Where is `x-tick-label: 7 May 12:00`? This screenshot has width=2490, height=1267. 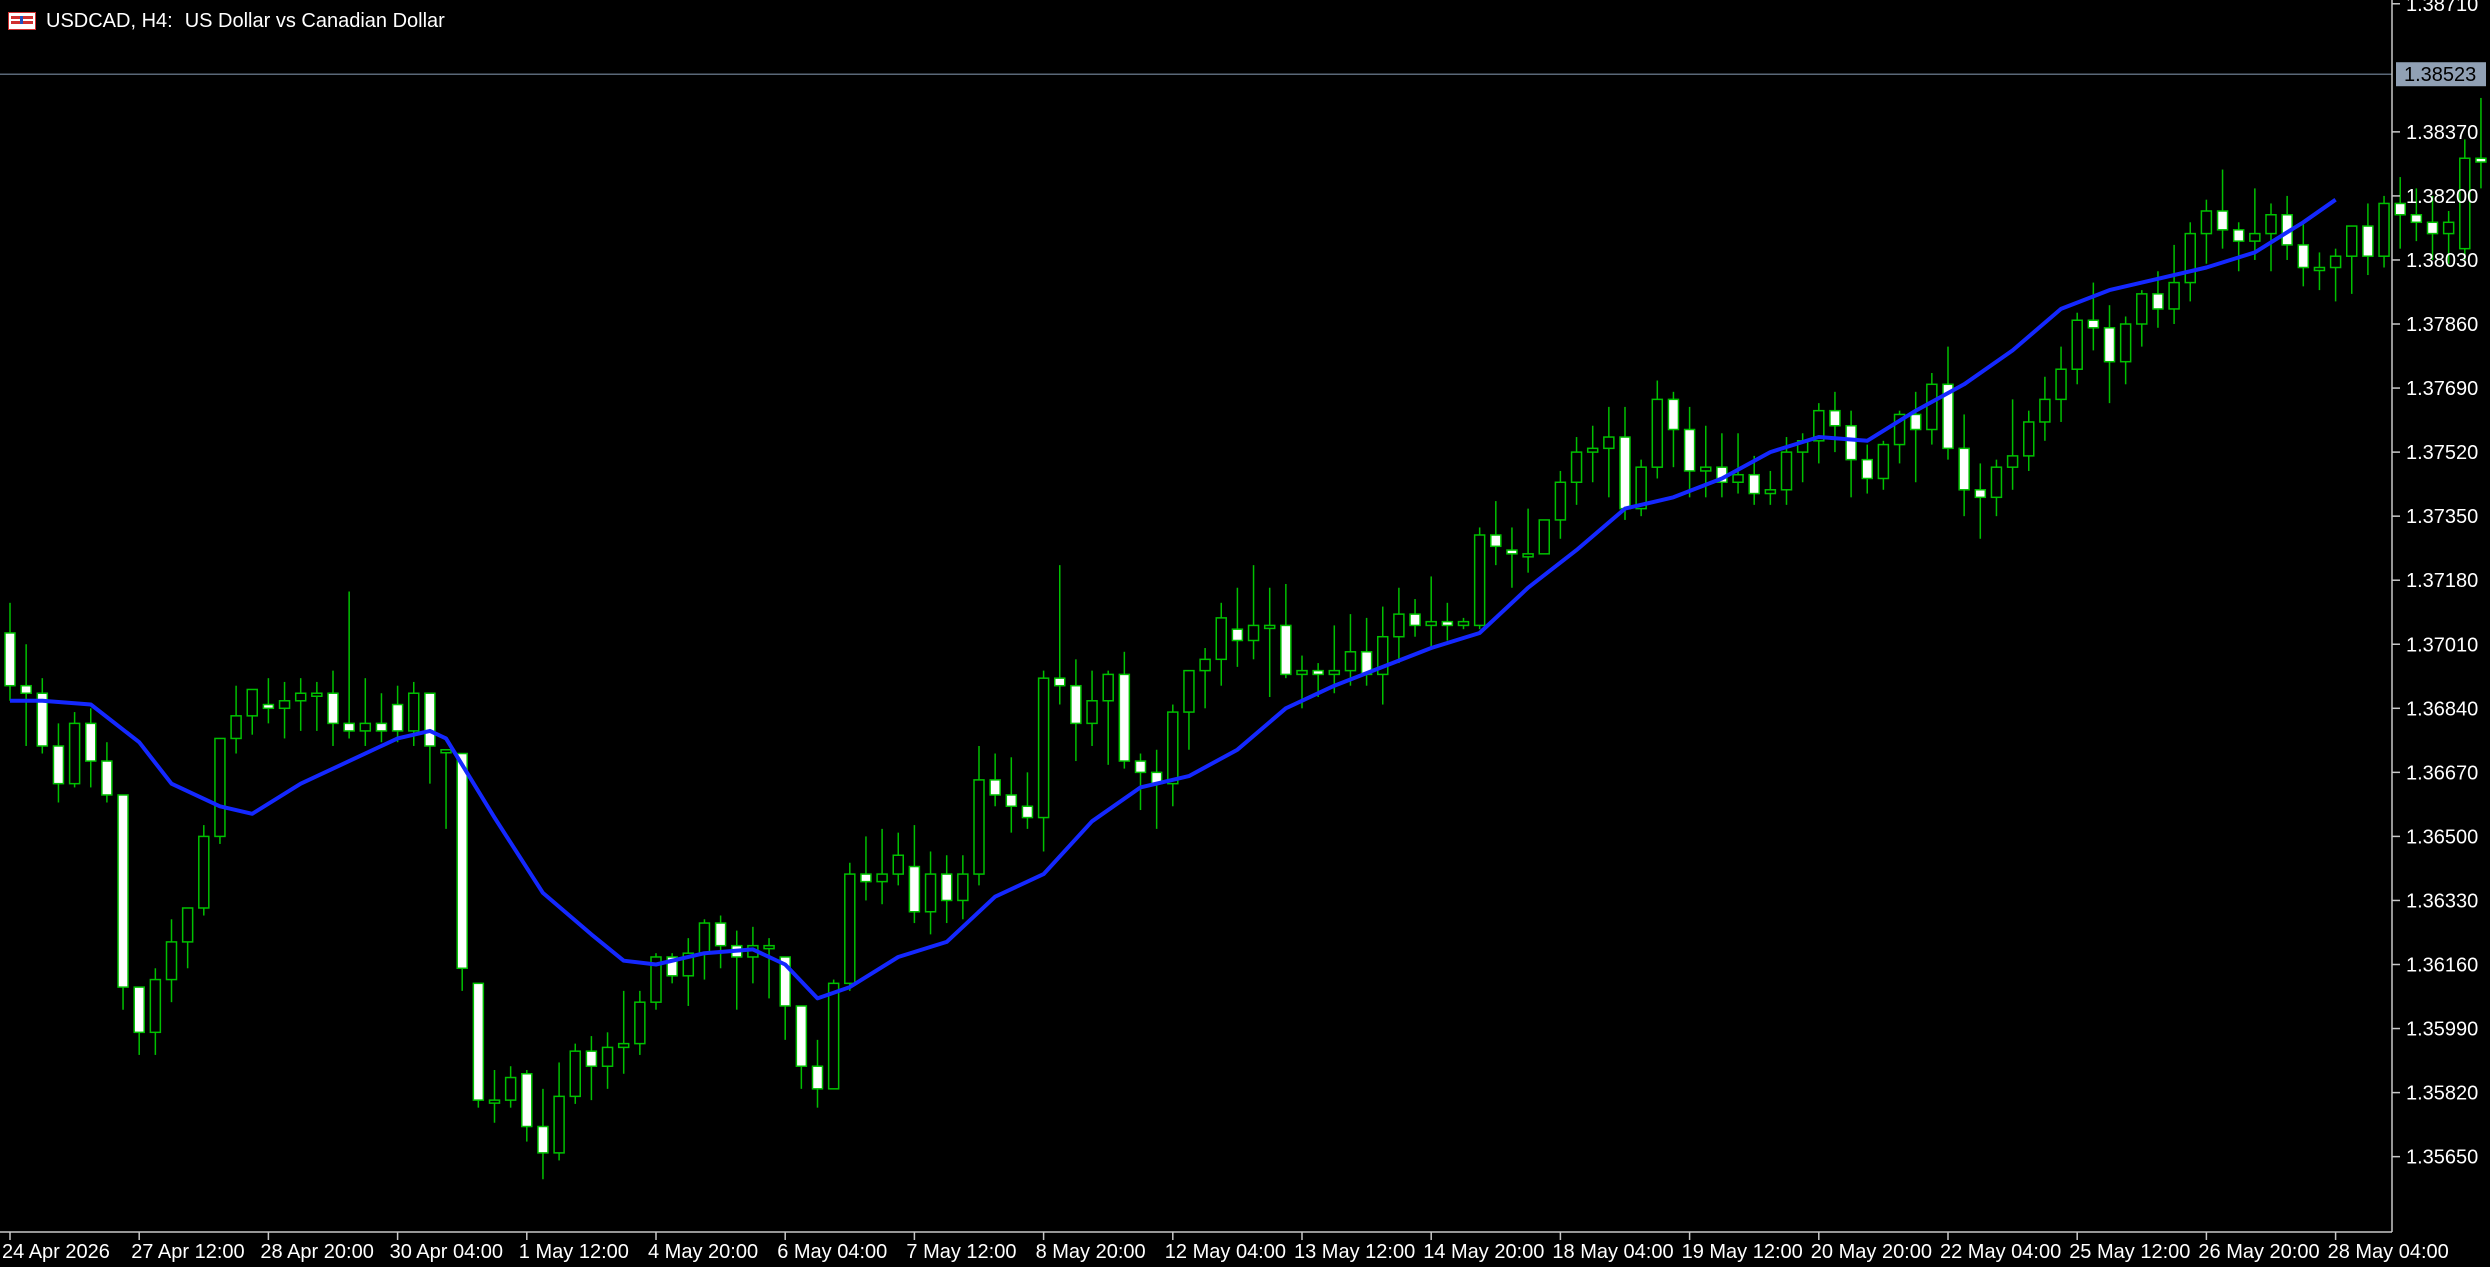 x-tick-label: 7 May 12:00 is located at coordinates (961, 1252).